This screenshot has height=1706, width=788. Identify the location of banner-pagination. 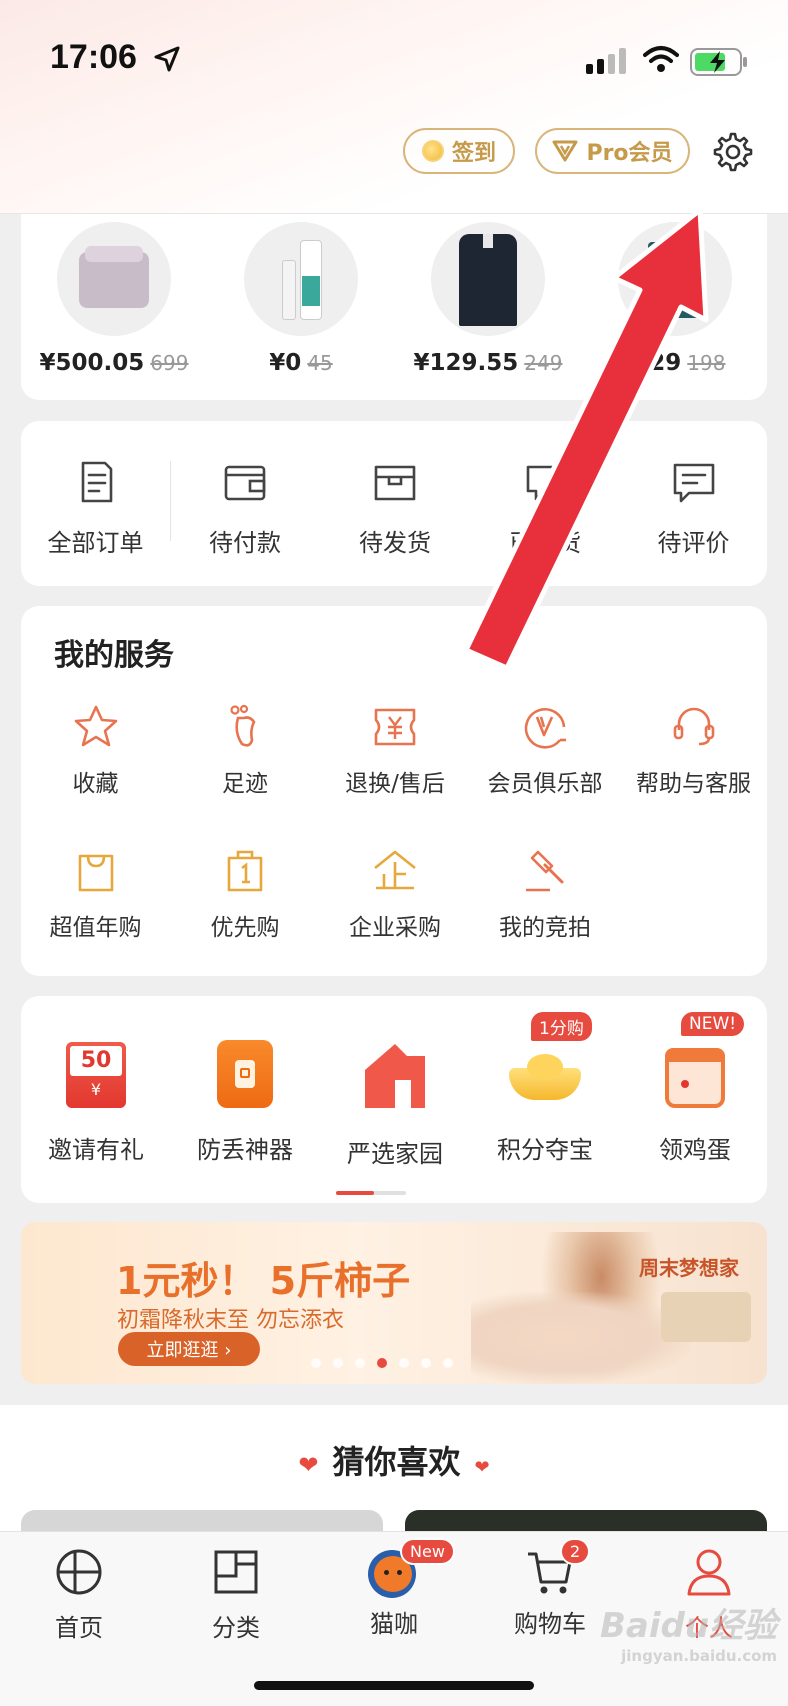
(382, 1363).